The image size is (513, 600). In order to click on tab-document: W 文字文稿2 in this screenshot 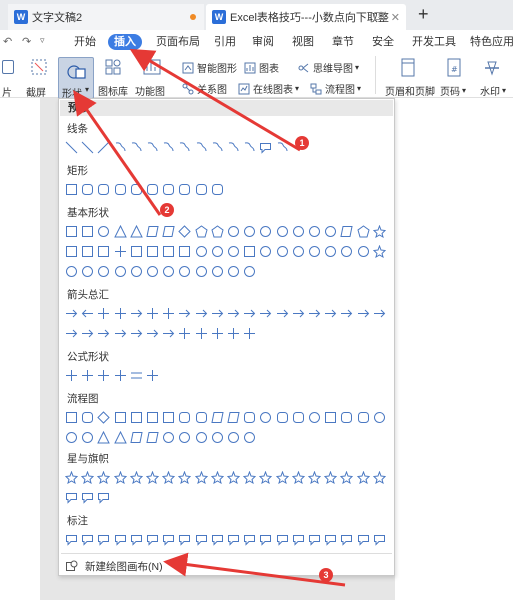, I will do `click(106, 17)`.